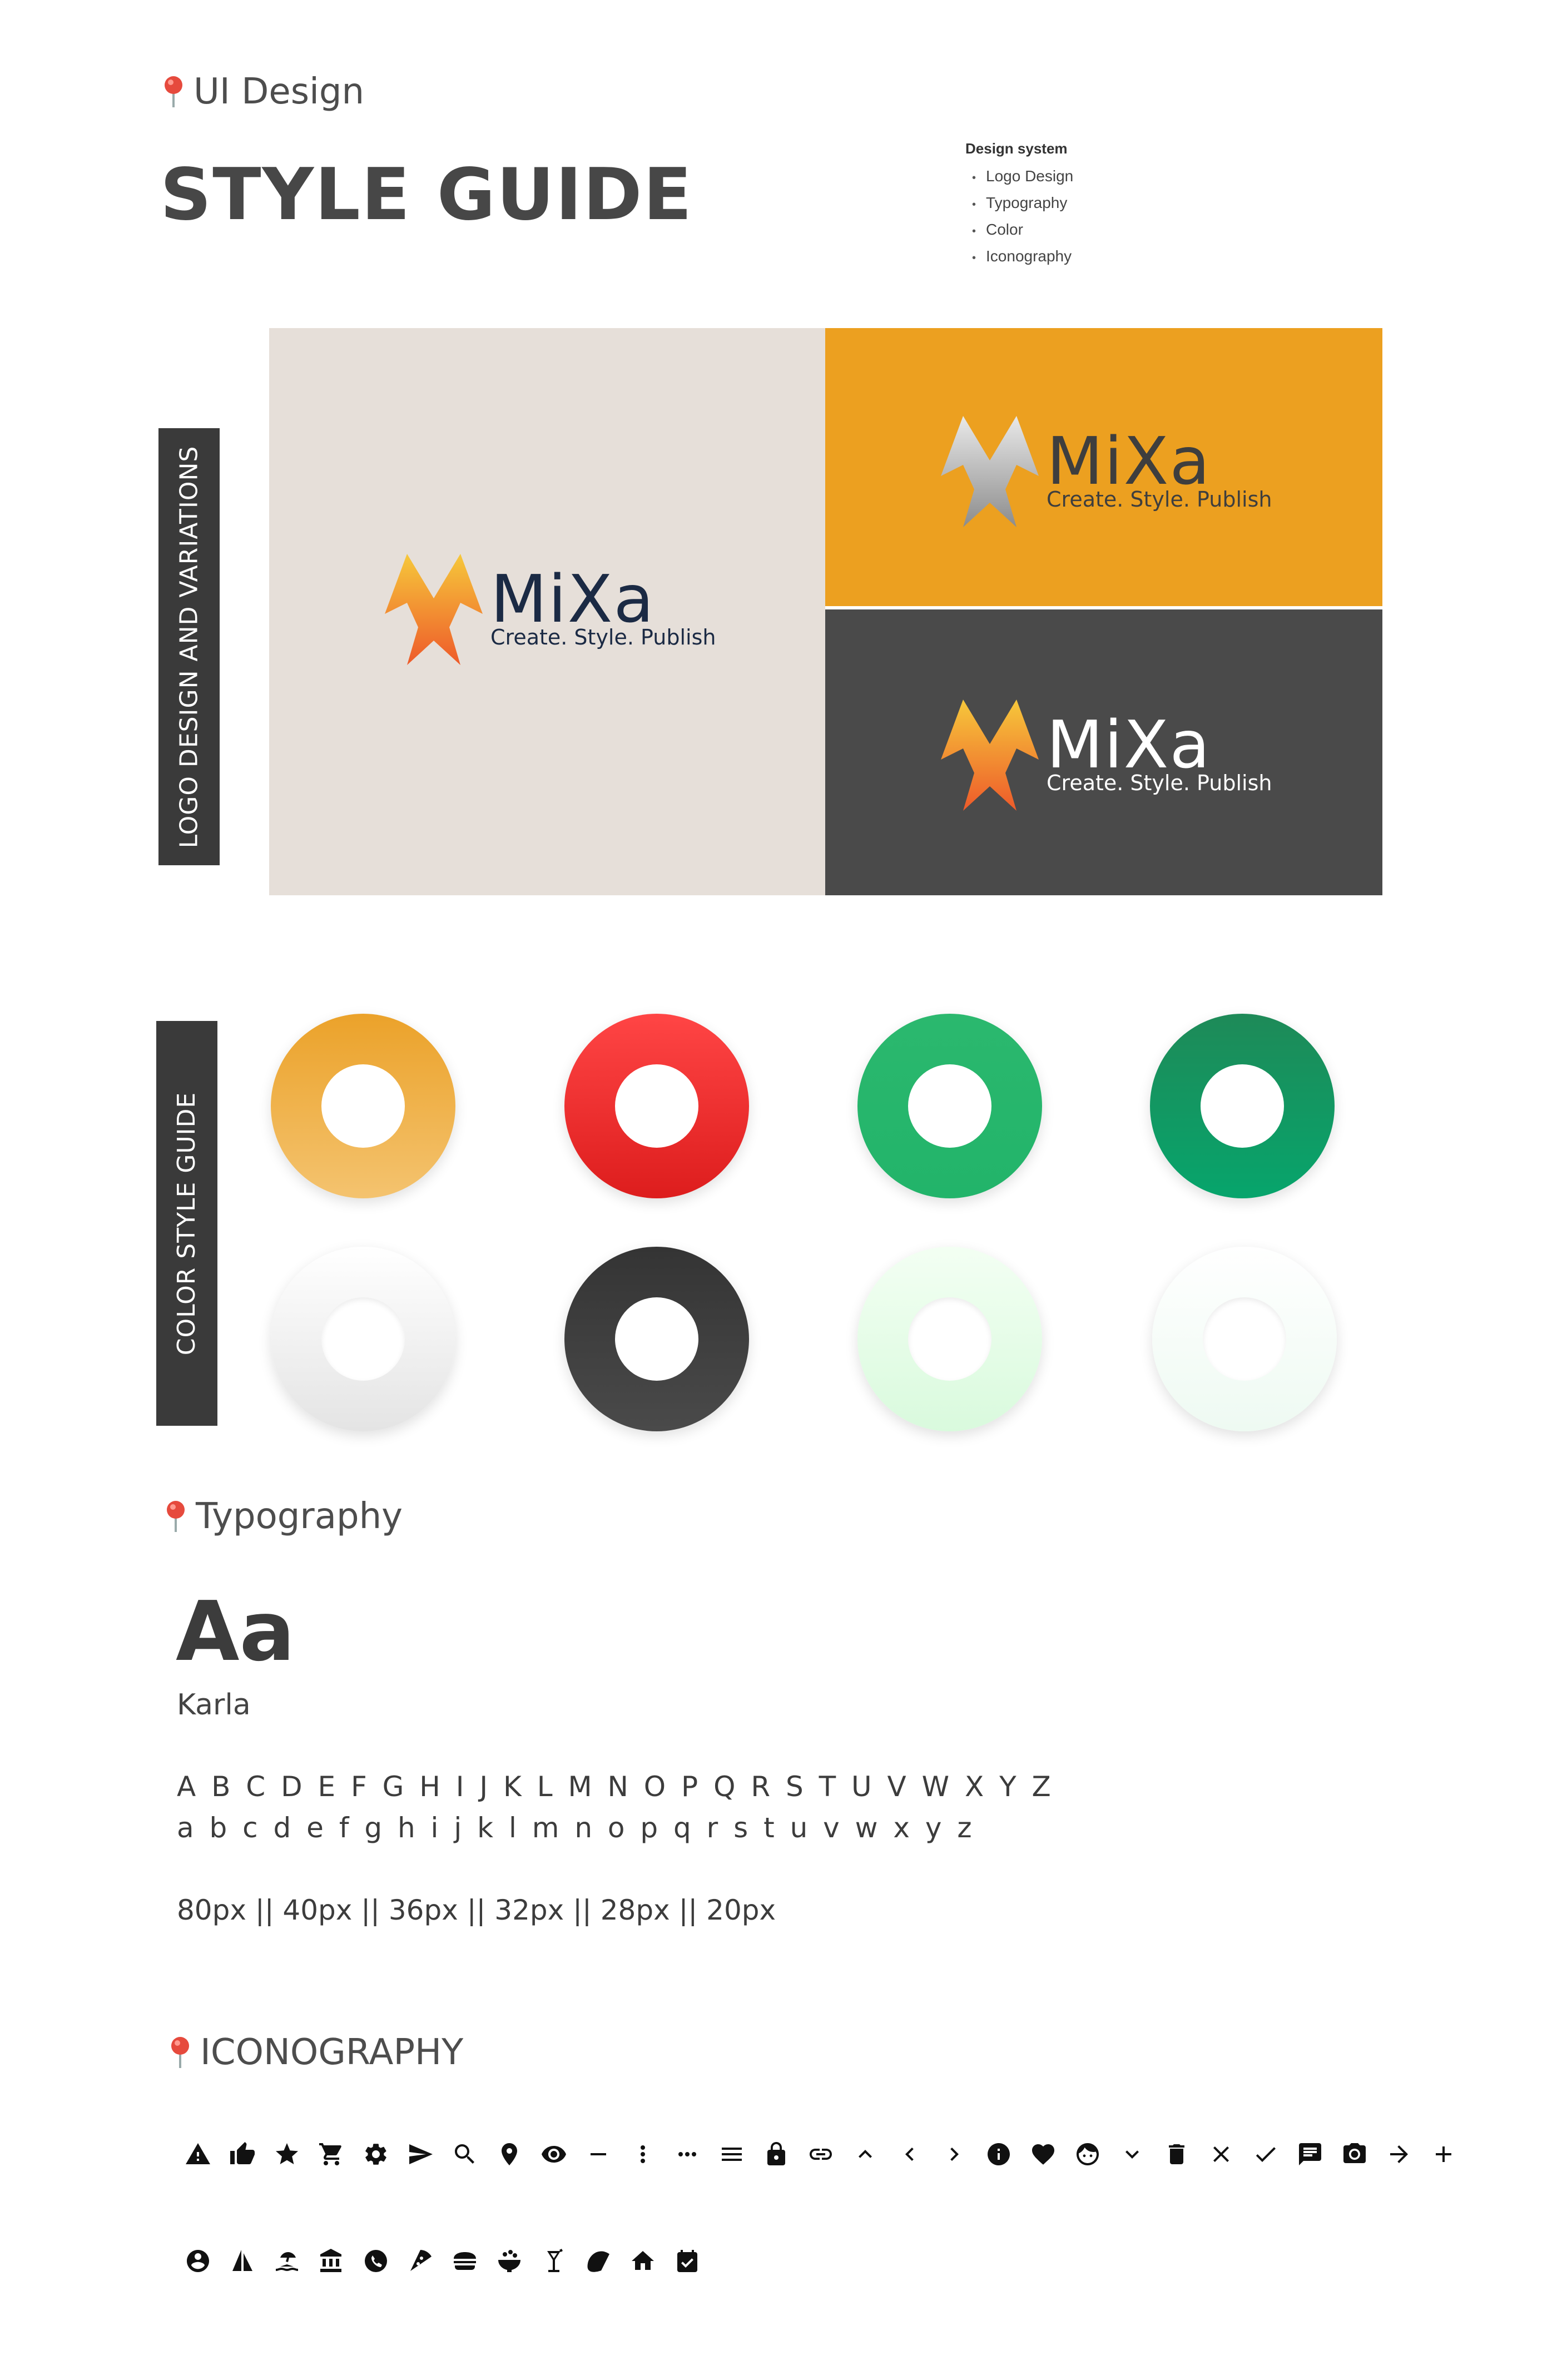 Image resolution: width=1557 pixels, height=2380 pixels. Describe the element at coordinates (509, 2154) in the screenshot. I see `location-pin-icon` at that location.